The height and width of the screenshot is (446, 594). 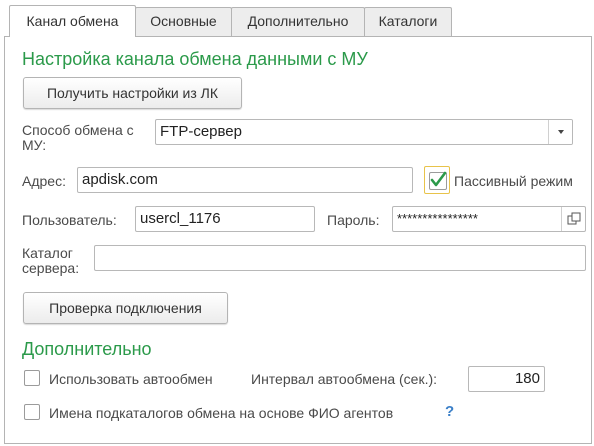 I want to click on server-catalog-input, so click(x=340, y=258).